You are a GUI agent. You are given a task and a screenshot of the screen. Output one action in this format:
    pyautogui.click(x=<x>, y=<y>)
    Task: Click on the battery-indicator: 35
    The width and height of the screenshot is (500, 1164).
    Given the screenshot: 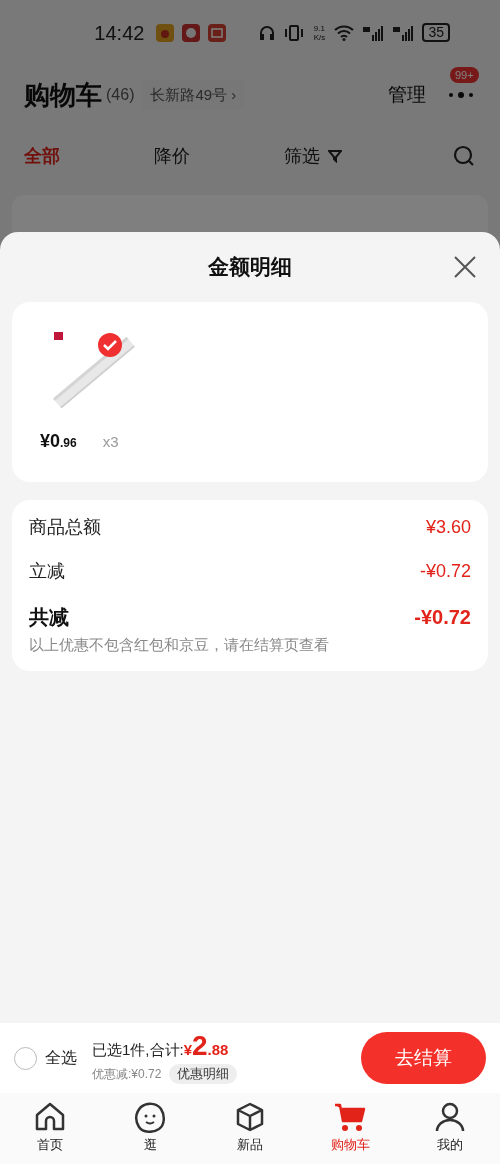 What is the action you would take?
    pyautogui.click(x=436, y=32)
    